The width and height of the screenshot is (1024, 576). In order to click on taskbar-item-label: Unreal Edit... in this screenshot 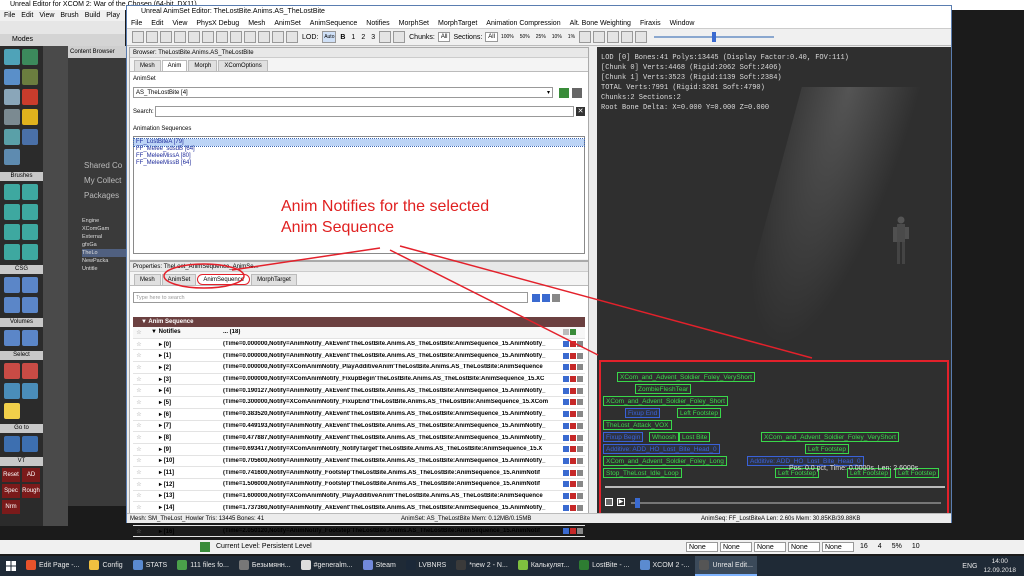, I will do `click(732, 565)`.